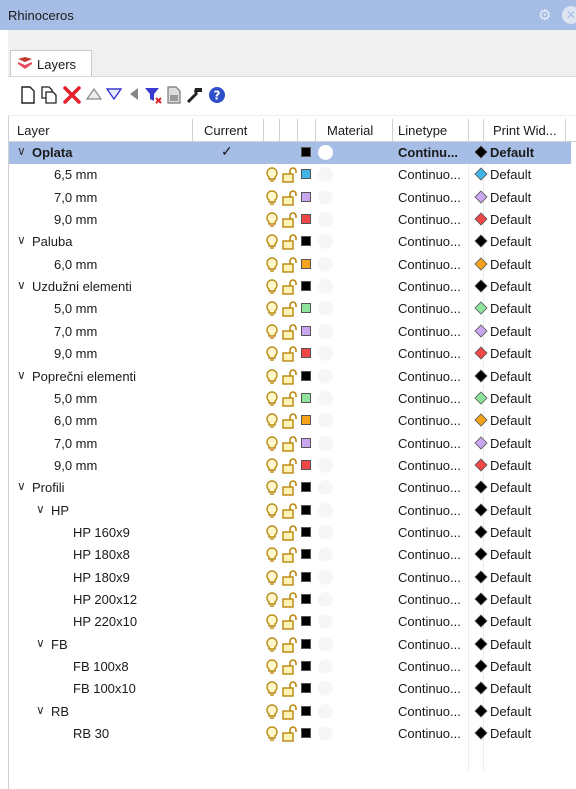 The height and width of the screenshot is (789, 576). Describe the element at coordinates (95, 96) in the screenshot. I see `move-up-icon` at that location.